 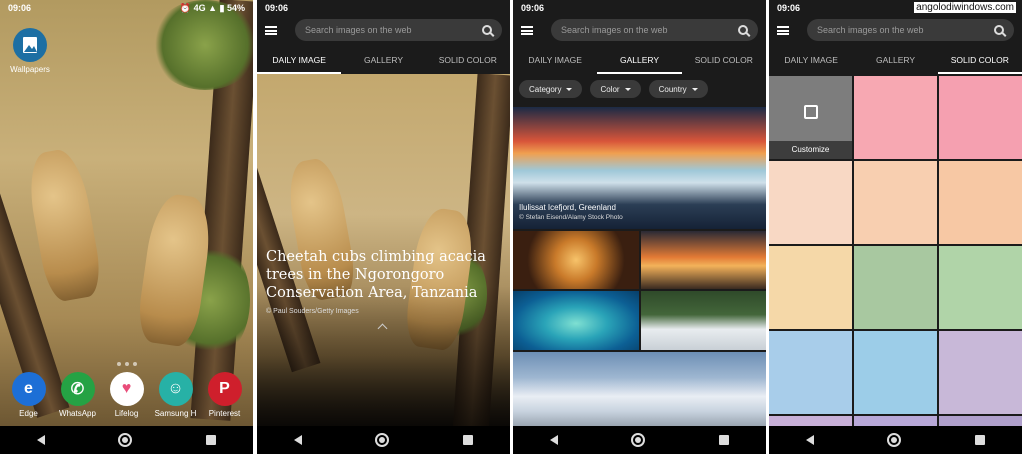 I want to click on wallpapers-app-label: Wallpapers, so click(x=30, y=69).